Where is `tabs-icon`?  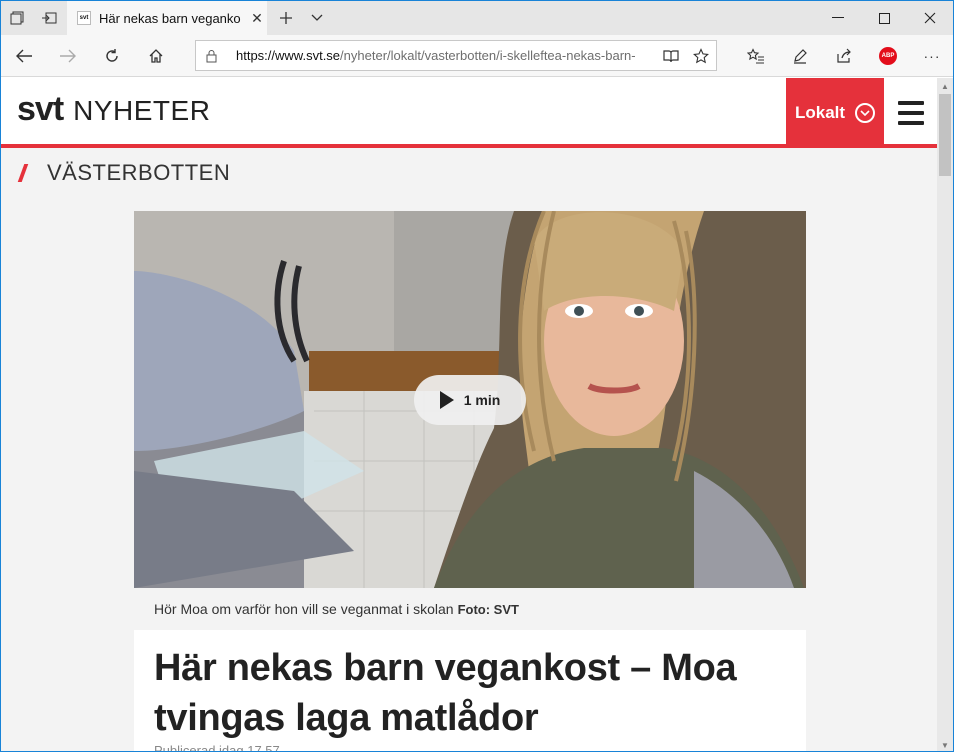 tabs-icon is located at coordinates (17, 18).